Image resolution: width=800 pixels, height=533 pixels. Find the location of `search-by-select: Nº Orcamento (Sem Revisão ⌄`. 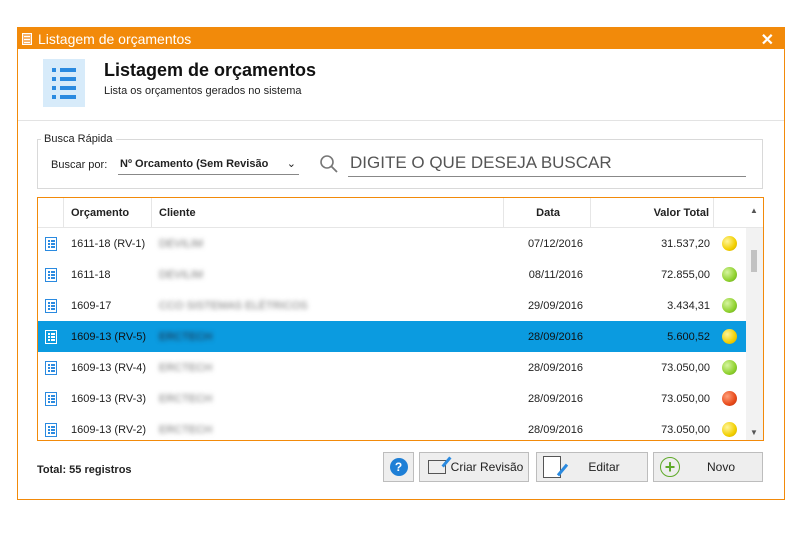

search-by-select: Nº Orcamento (Sem Revisão ⌄ is located at coordinates (208, 165).